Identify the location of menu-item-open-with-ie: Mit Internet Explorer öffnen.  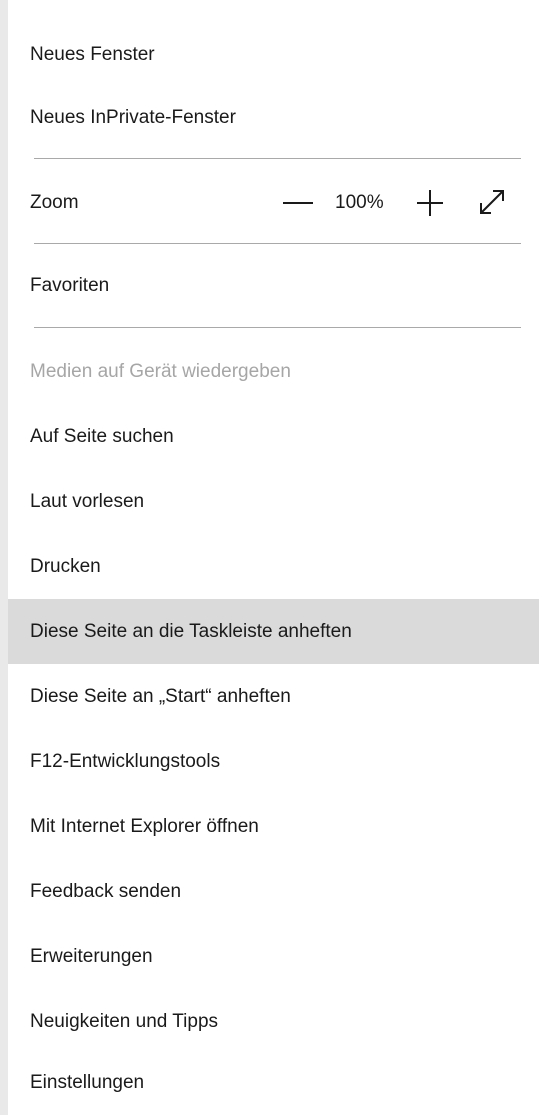
(273, 826).